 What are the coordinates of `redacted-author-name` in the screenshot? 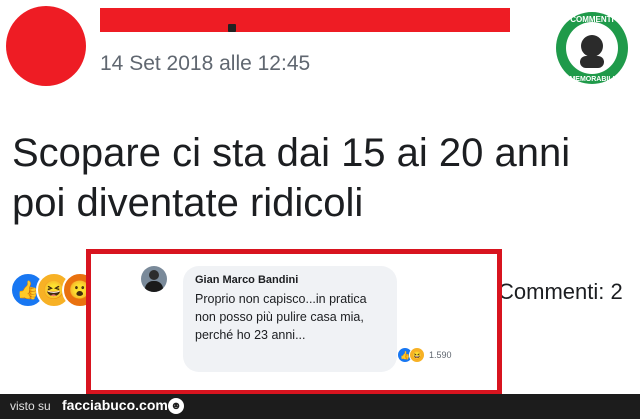 It's located at (305, 20).